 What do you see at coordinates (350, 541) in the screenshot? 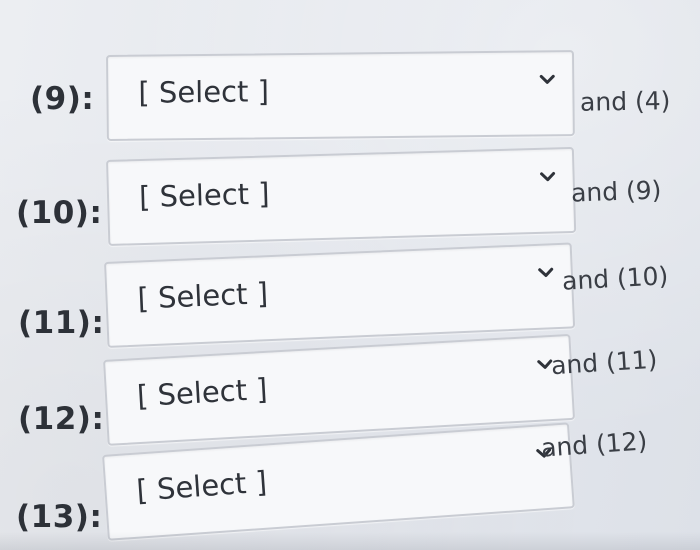
I see `page-edge` at bounding box center [350, 541].